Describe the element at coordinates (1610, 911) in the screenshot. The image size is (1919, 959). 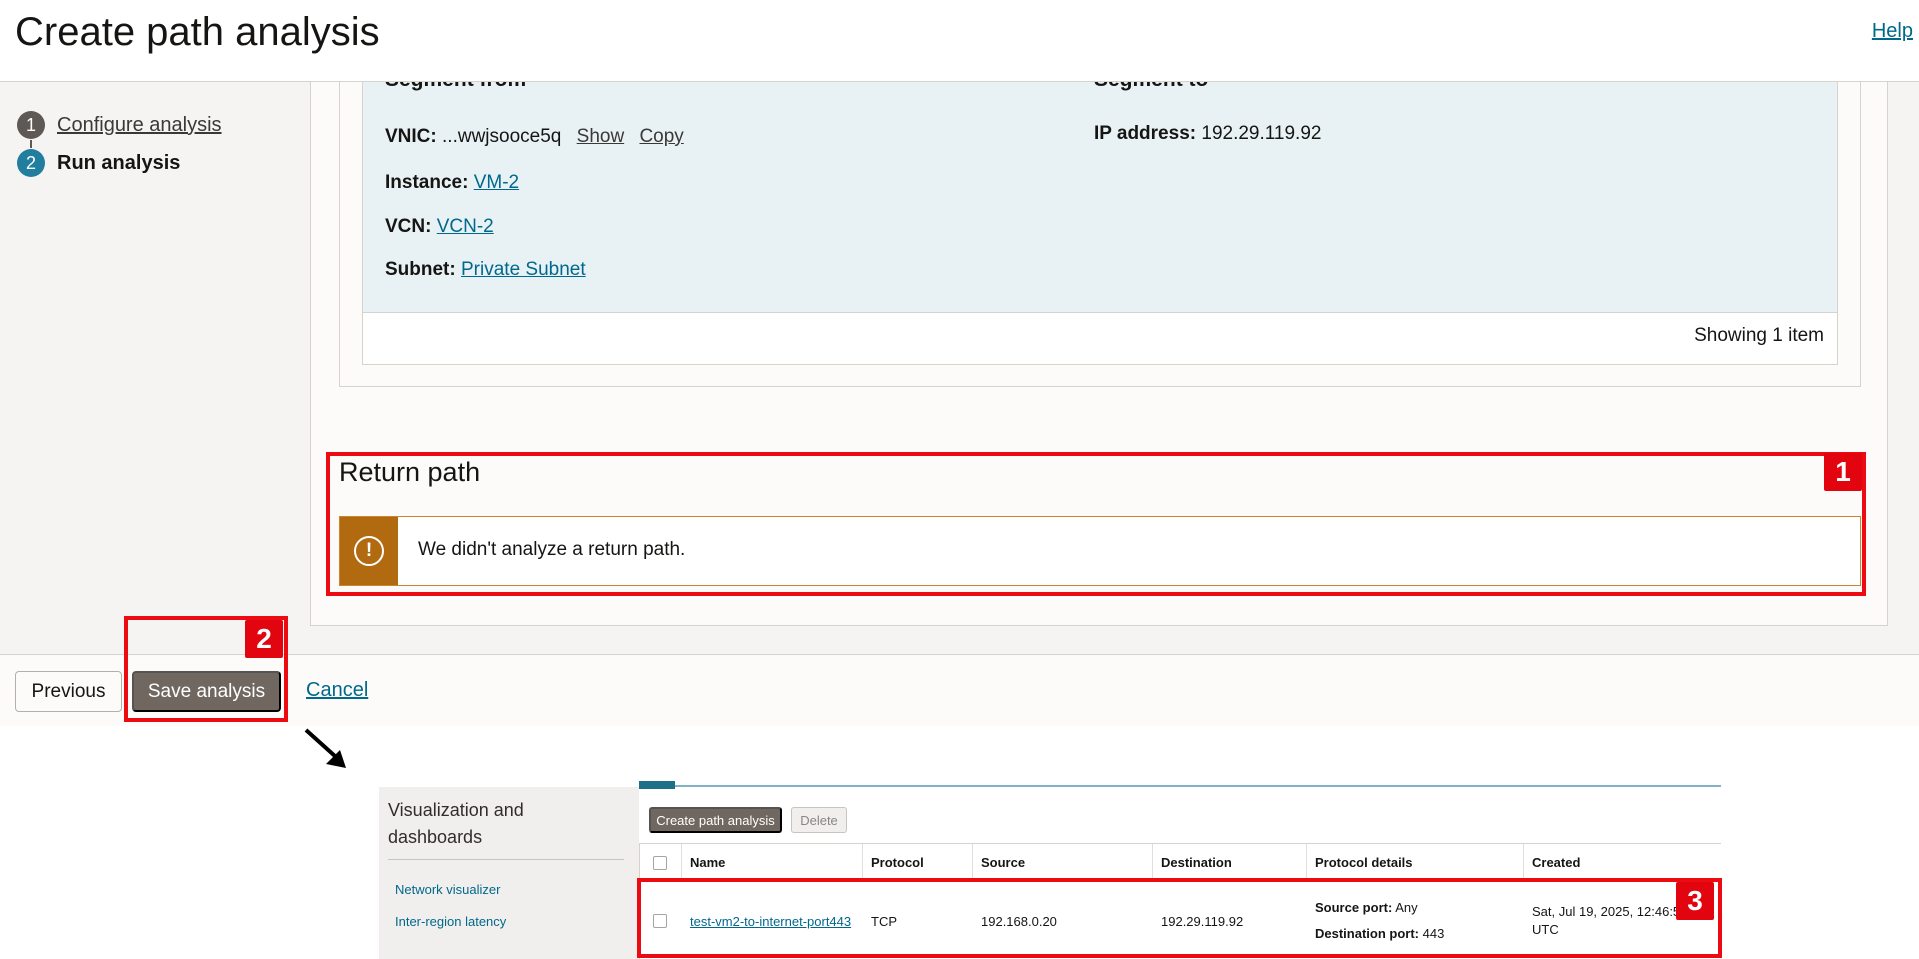
I see `created-date: Sat, Jul 19, 2025, 12:46:51` at that location.